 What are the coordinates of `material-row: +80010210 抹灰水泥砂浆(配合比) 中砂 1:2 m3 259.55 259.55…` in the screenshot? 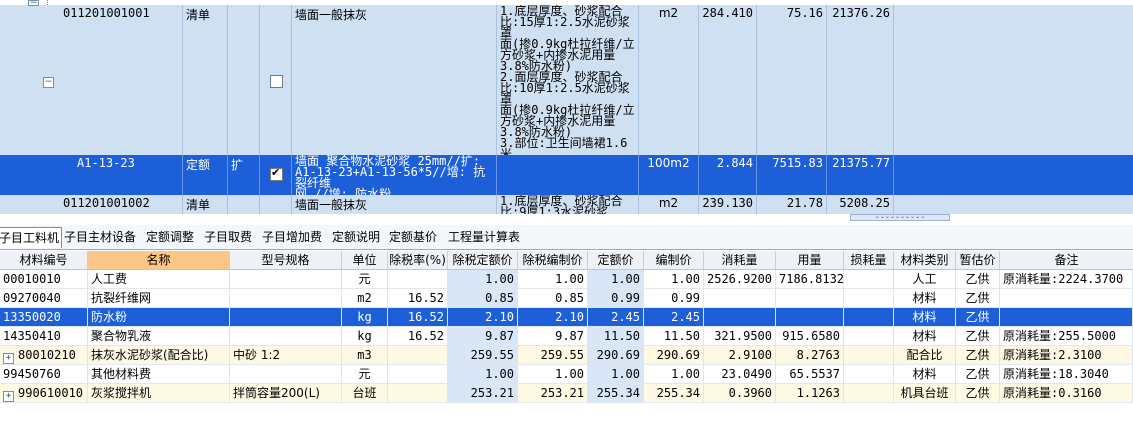 It's located at (566, 355).